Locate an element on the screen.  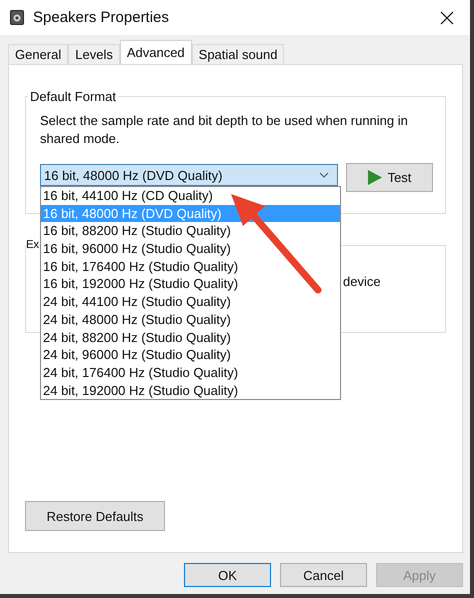
restore-defaults-button: Restore Defaults is located at coordinates (95, 516).